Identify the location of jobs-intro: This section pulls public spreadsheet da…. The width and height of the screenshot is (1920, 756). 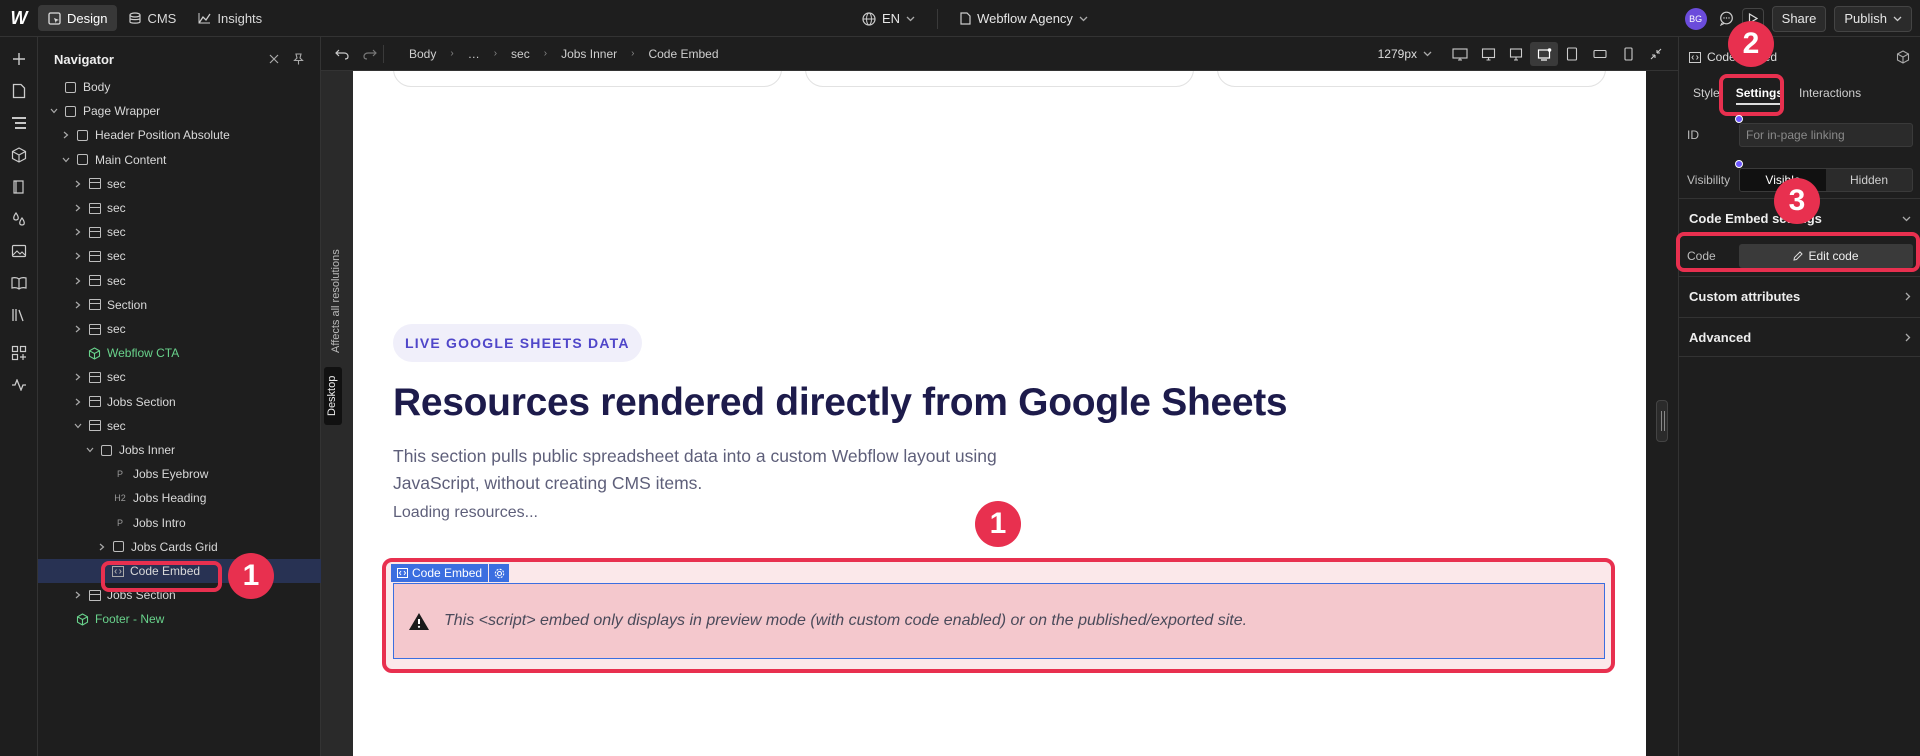
(733, 470).